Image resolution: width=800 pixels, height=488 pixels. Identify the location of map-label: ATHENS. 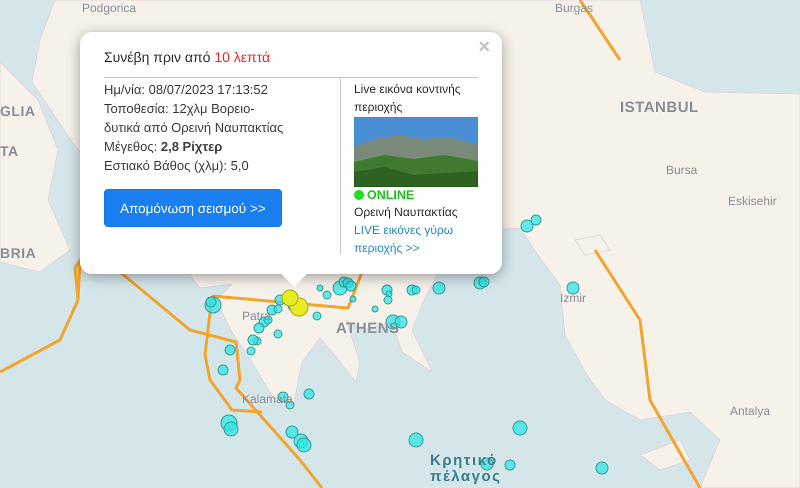
(368, 329).